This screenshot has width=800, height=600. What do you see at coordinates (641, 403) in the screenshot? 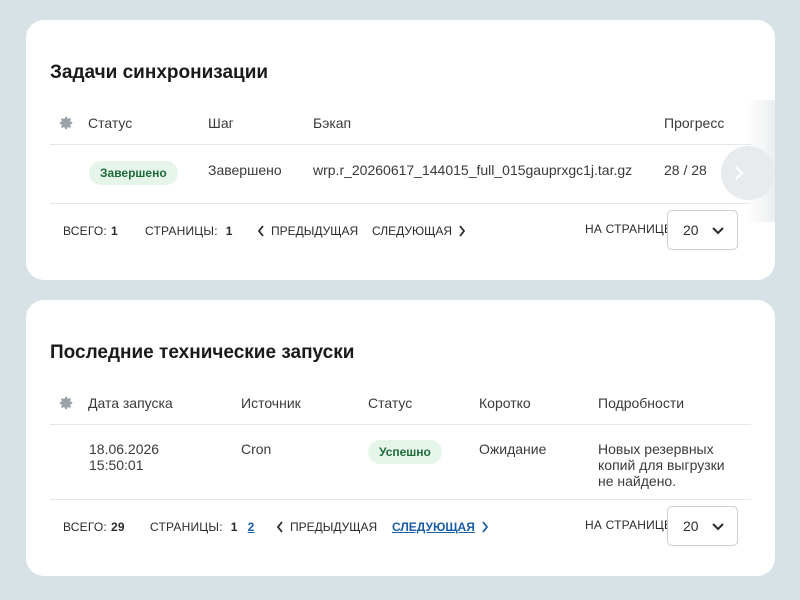
I see `column-header-details: Подробности` at bounding box center [641, 403].